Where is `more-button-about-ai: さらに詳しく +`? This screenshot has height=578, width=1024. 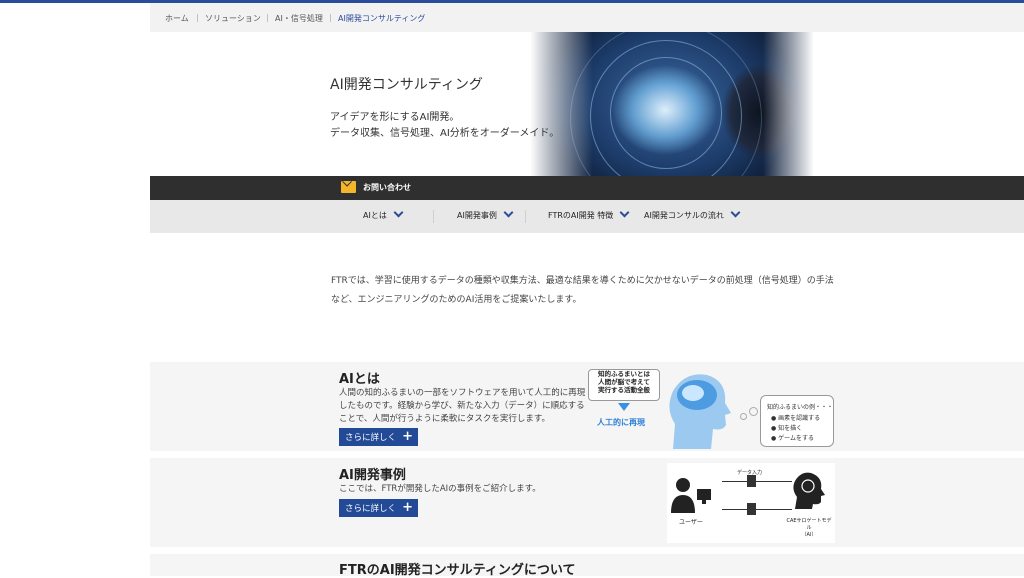 more-button-about-ai: さらに詳しく + is located at coordinates (378, 437).